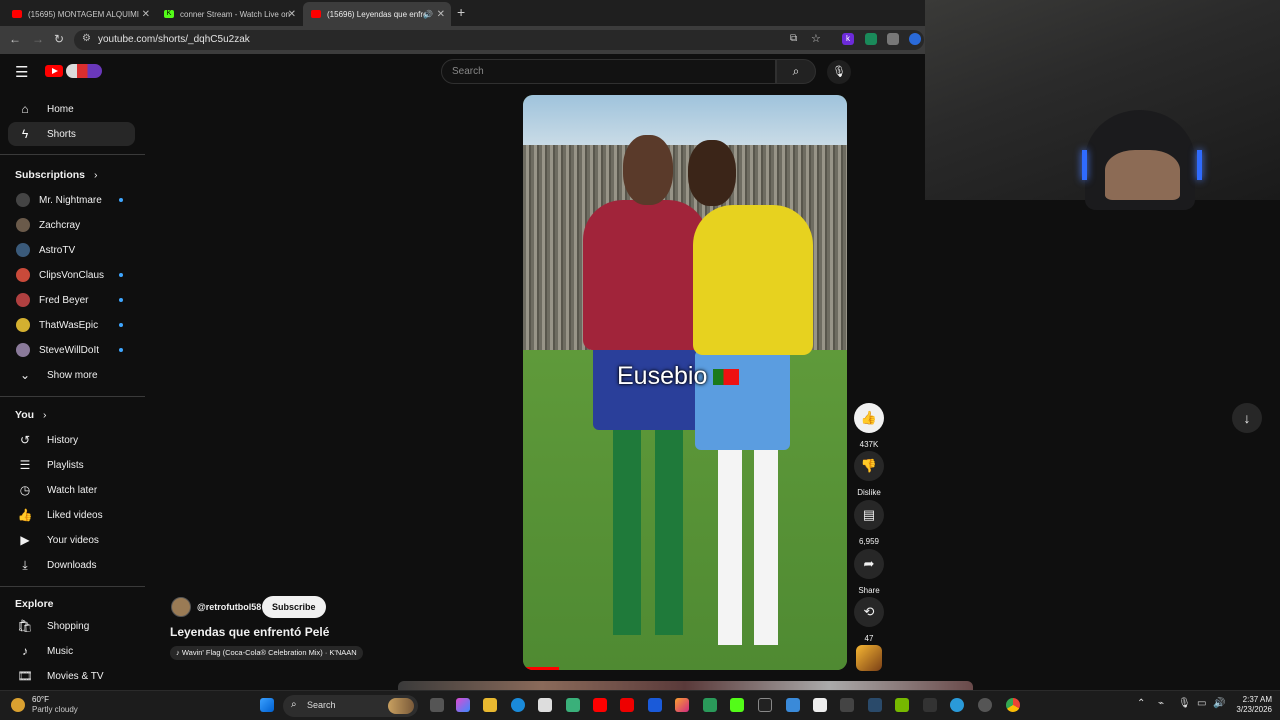 This screenshot has height=720, width=1280. I want to click on comment-icon: ▤, so click(869, 515).